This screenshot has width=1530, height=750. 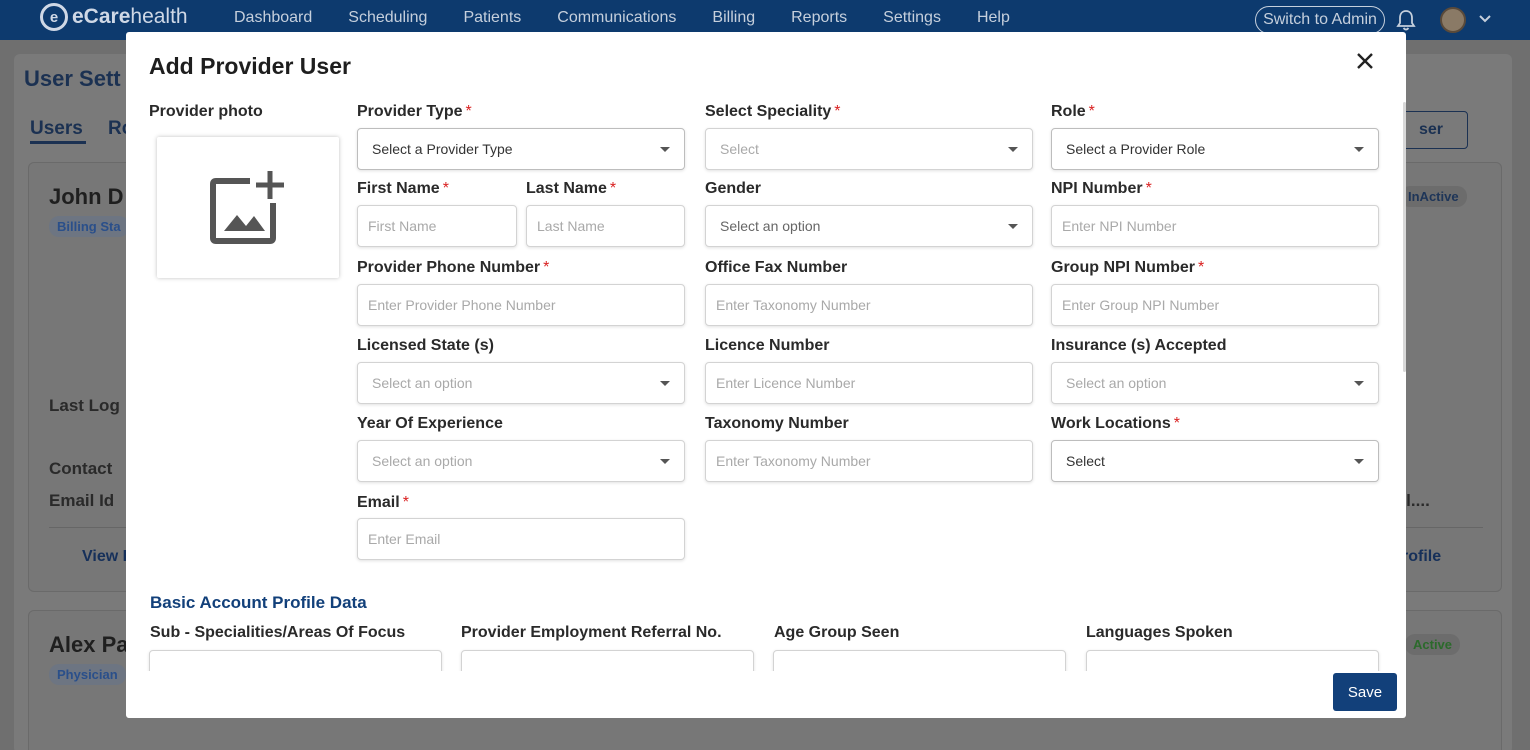 What do you see at coordinates (912, 18) in the screenshot?
I see `nav-settings: Settings` at bounding box center [912, 18].